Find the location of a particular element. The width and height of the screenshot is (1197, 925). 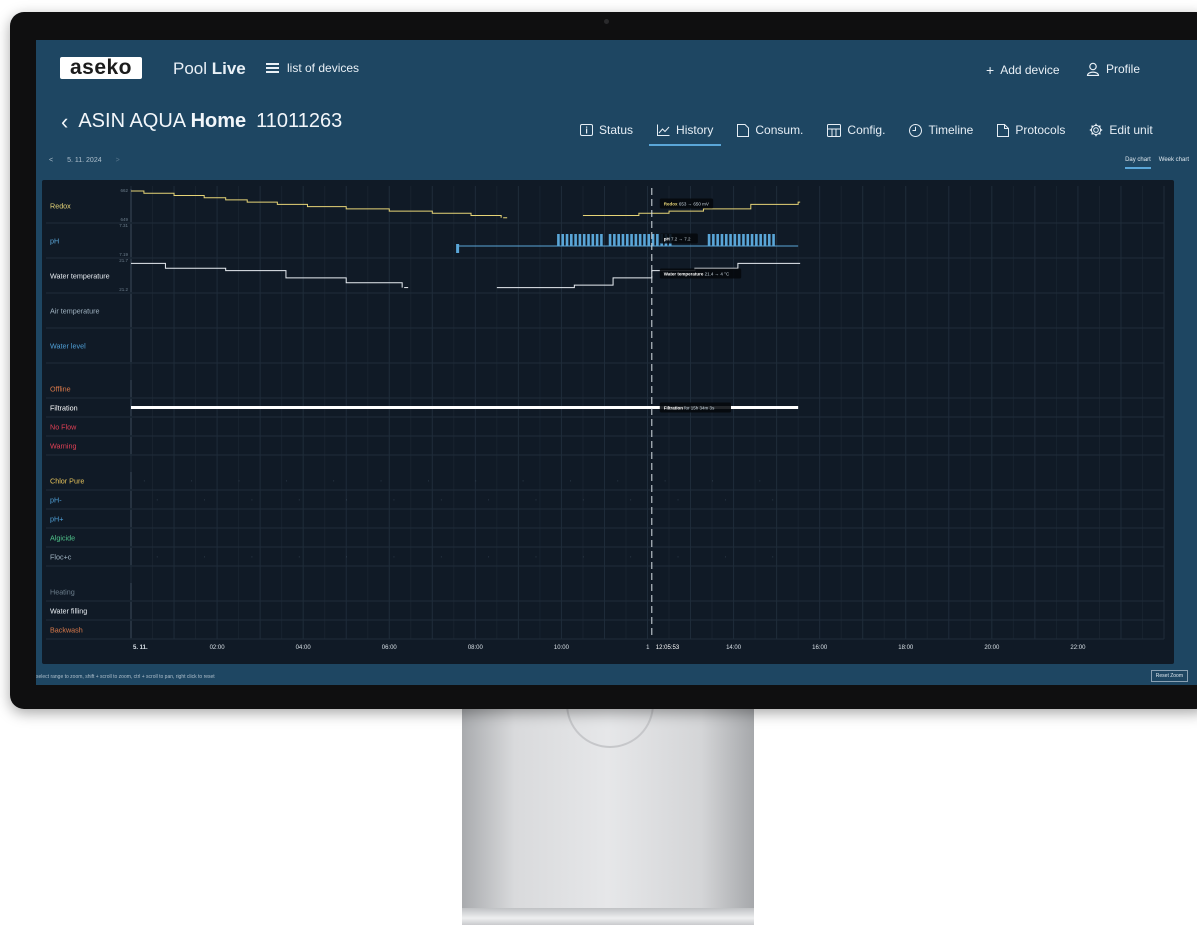

tooltip-text: Filtration for 15h 34m 3s is located at coordinates (689, 408).